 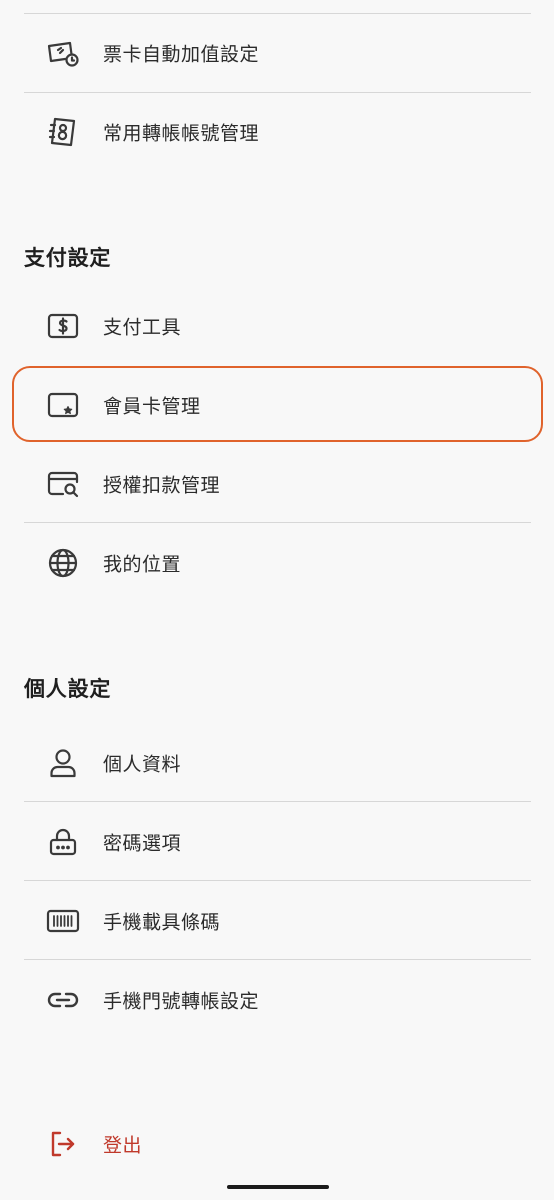 What do you see at coordinates (277, 484) in the screenshot?
I see `menu-item-authorized-debit: 授權扣款管理` at bounding box center [277, 484].